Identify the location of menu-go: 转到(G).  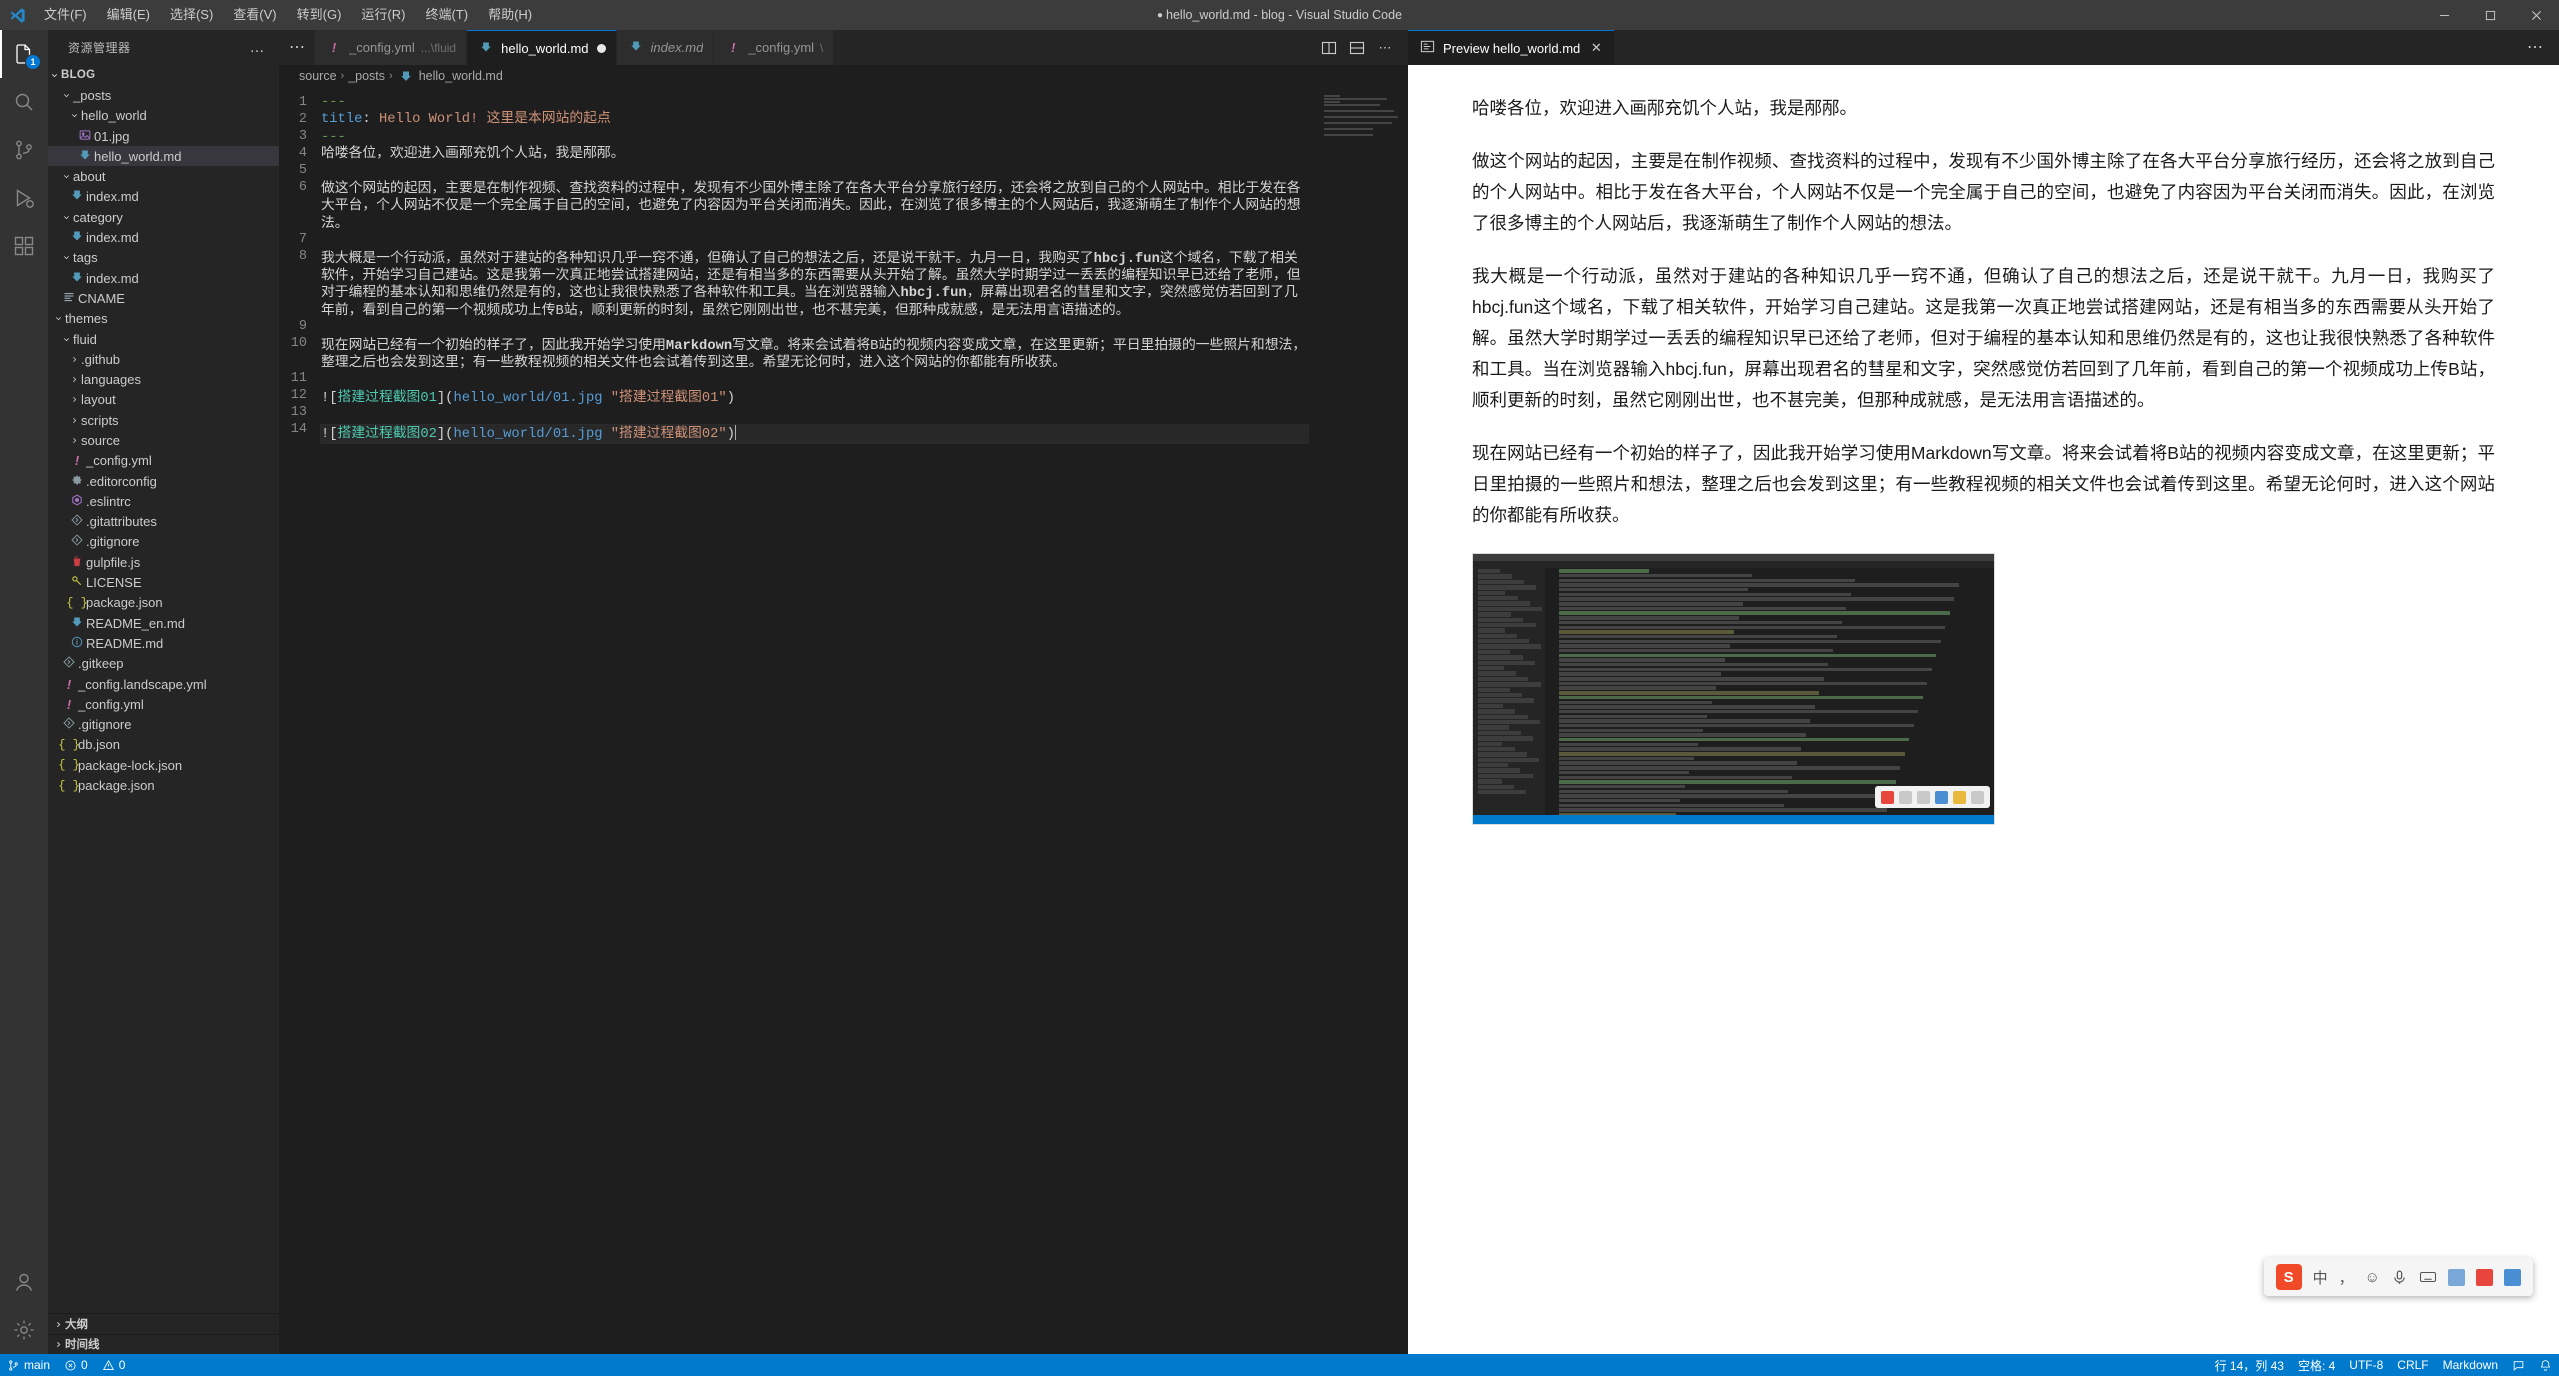
(319, 15).